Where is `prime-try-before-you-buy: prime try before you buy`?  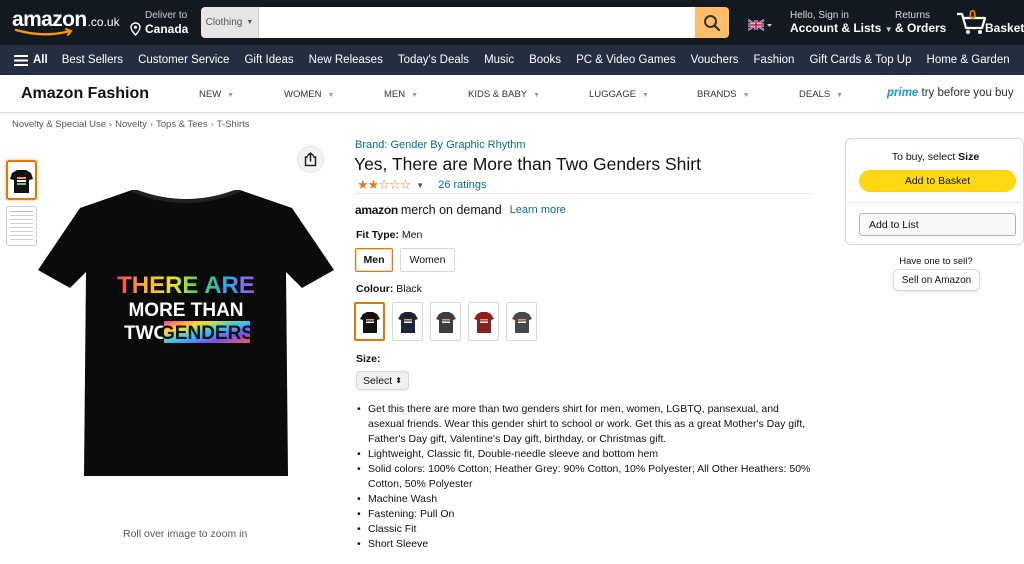 prime-try-before-you-buy: prime try before you buy is located at coordinates (950, 93).